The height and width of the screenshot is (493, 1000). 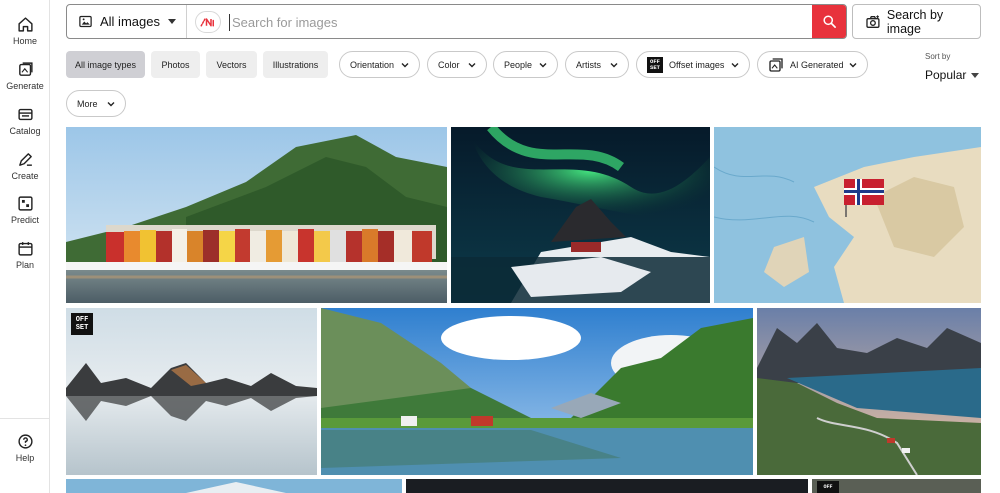 What do you see at coordinates (24, 41) in the screenshot?
I see `sidebar-item-label: Home` at bounding box center [24, 41].